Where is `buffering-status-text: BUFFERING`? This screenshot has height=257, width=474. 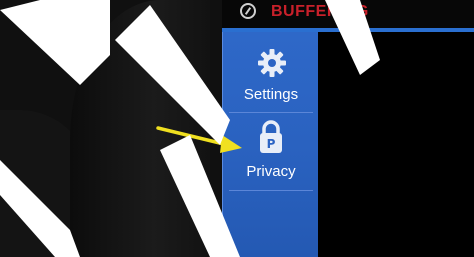
buffering-status-text: BUFFERING is located at coordinates (320, 11).